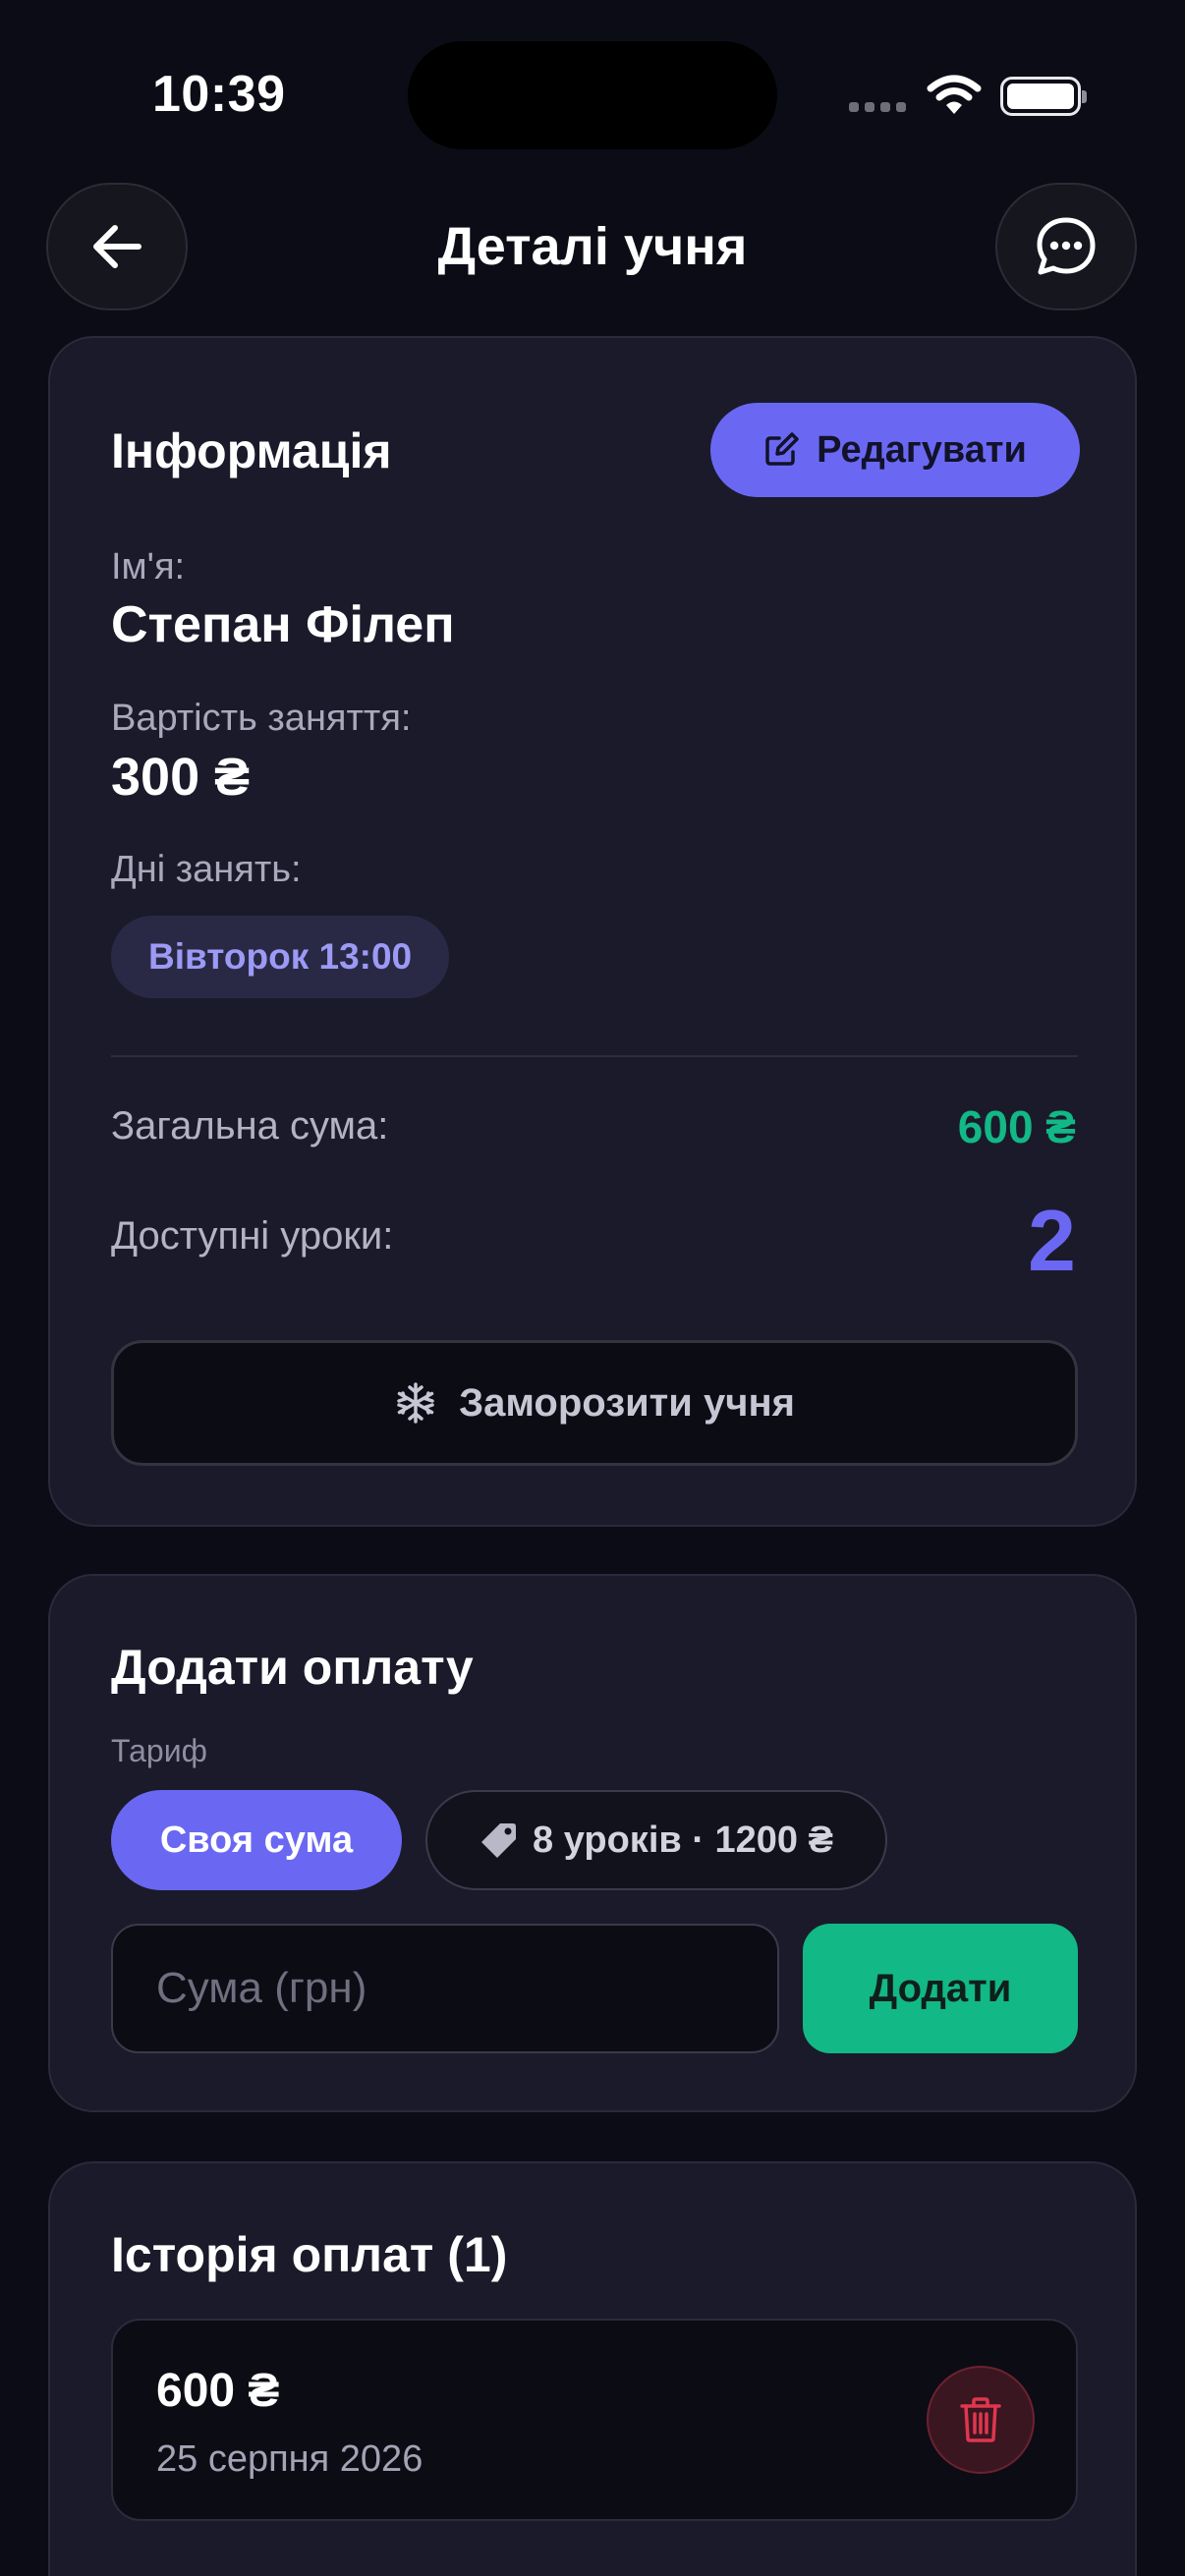 This screenshot has height=2576, width=1185. Describe the element at coordinates (292, 1667) in the screenshot. I see `add-payment-title: Додати оплату` at that location.